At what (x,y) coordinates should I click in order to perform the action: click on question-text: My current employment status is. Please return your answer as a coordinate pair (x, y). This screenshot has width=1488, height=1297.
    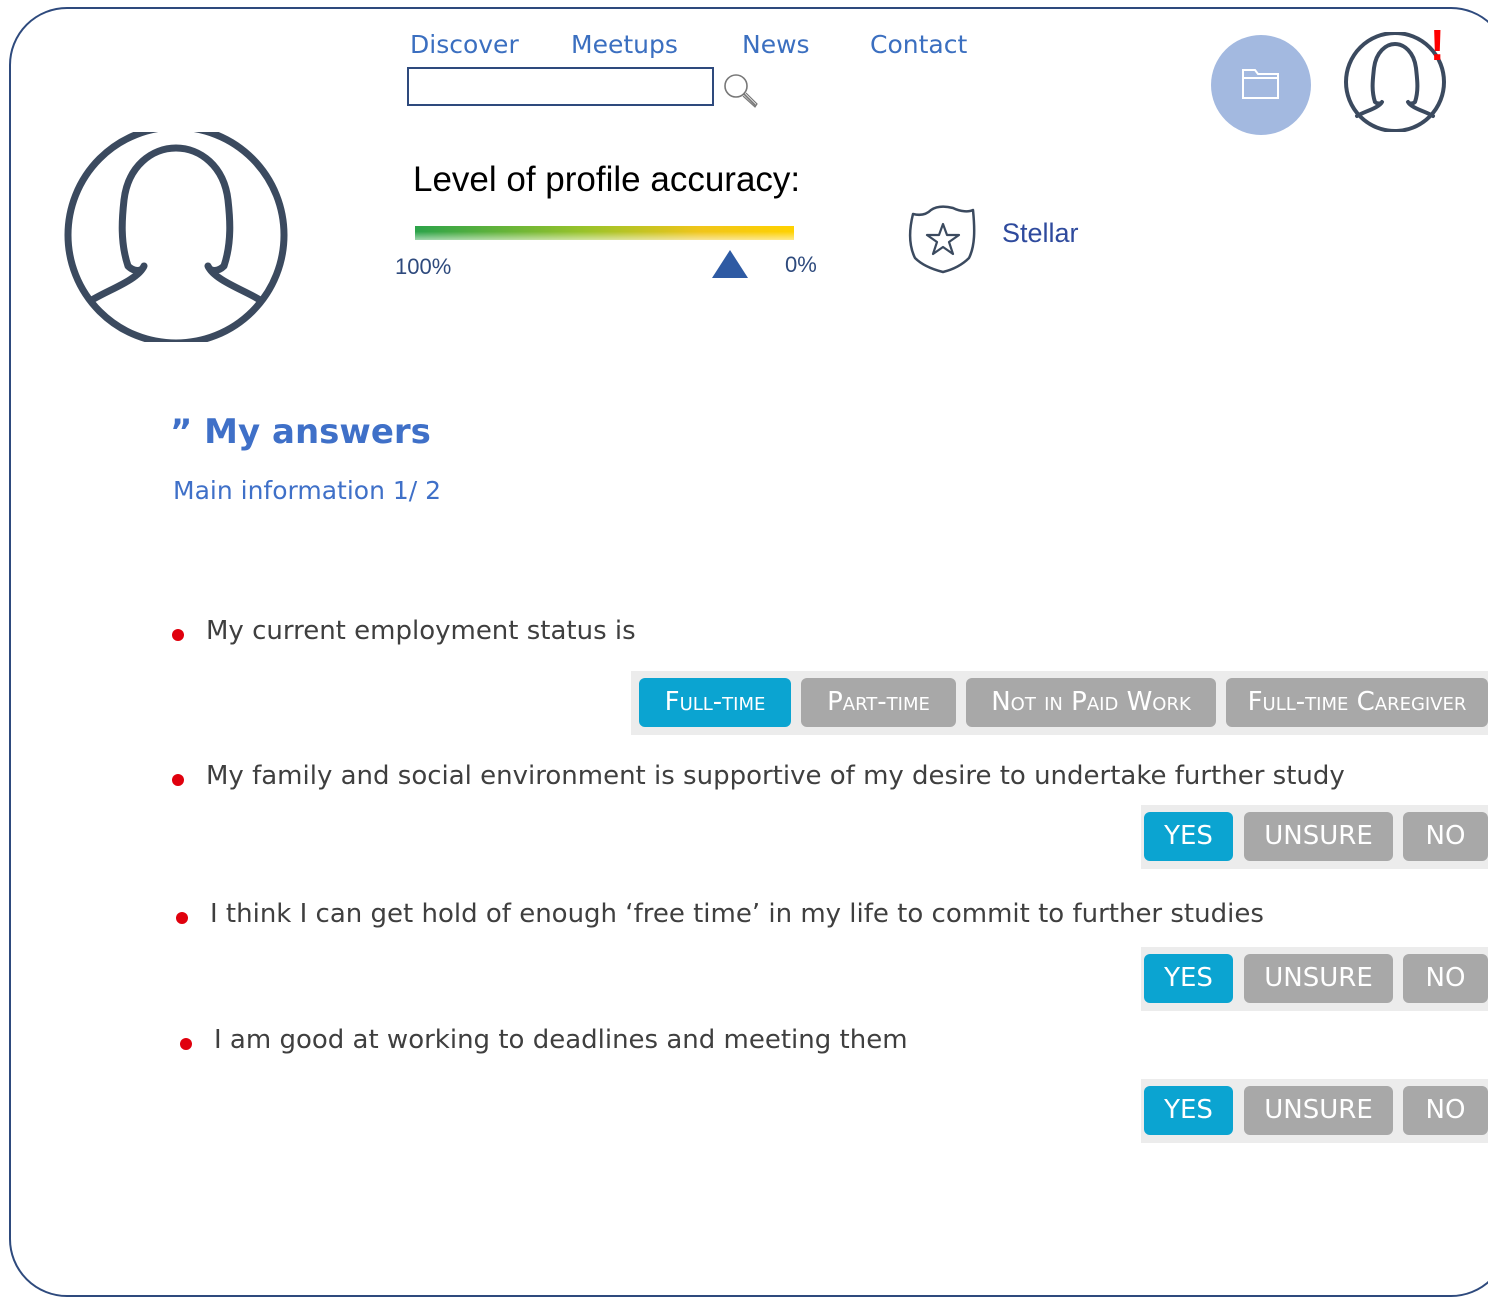
    Looking at the image, I should click on (421, 631).